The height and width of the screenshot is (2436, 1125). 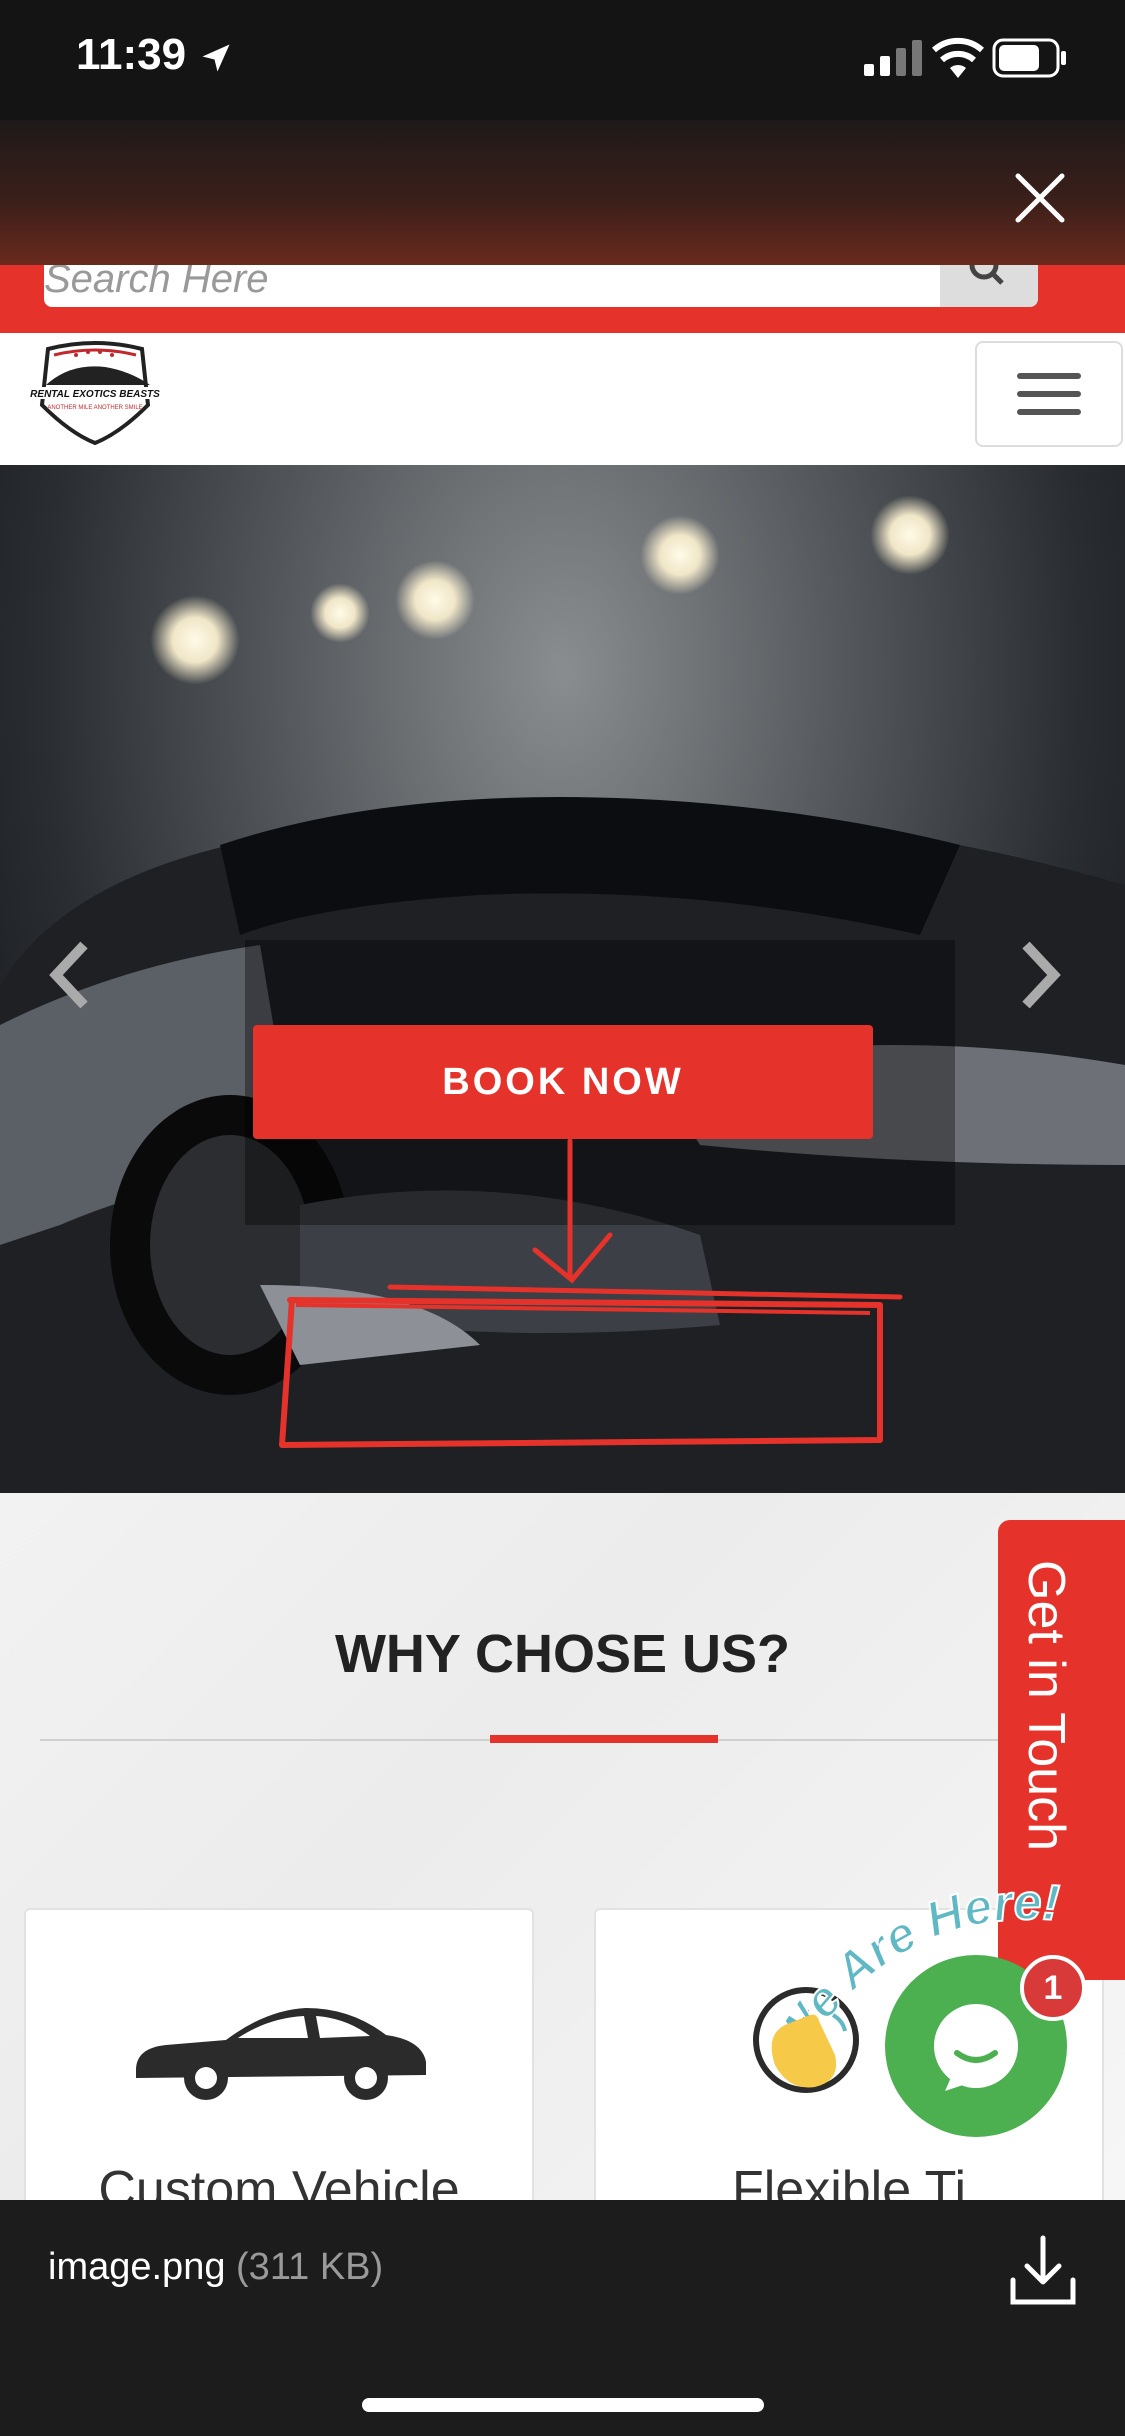 What do you see at coordinates (95, 394) in the screenshot?
I see `svg-text: RENTAL EXOTICS BEASTS` at bounding box center [95, 394].